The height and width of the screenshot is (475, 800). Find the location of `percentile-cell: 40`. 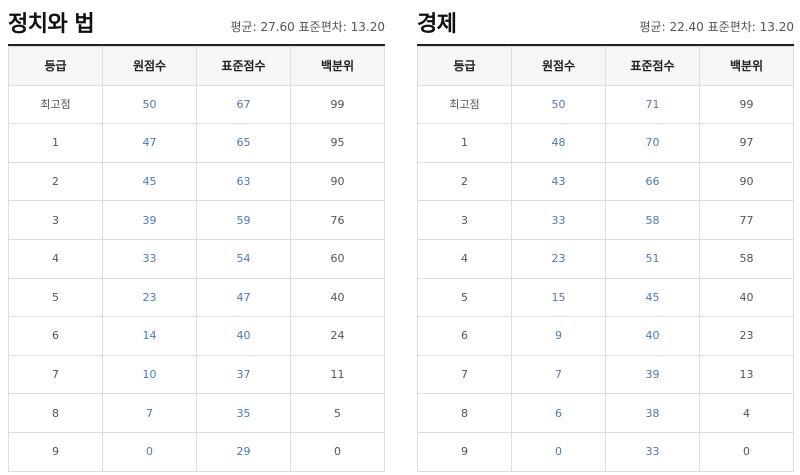

percentile-cell: 40 is located at coordinates (337, 297).